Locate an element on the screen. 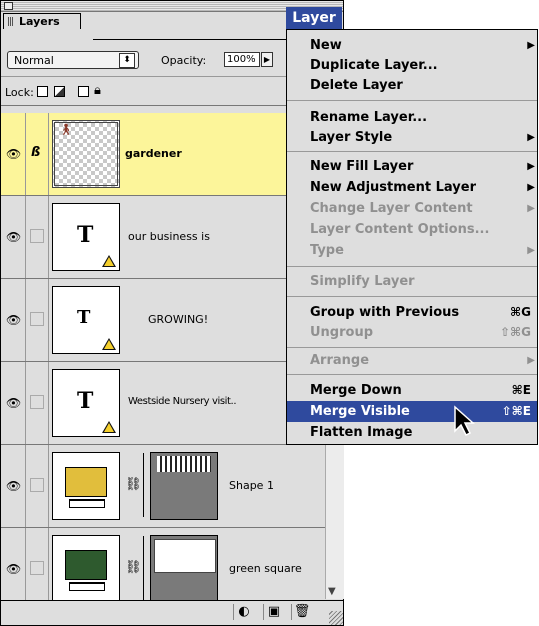 The width and height of the screenshot is (539, 626). menu-item-arrange: Arrange ▶ is located at coordinates (412, 360).